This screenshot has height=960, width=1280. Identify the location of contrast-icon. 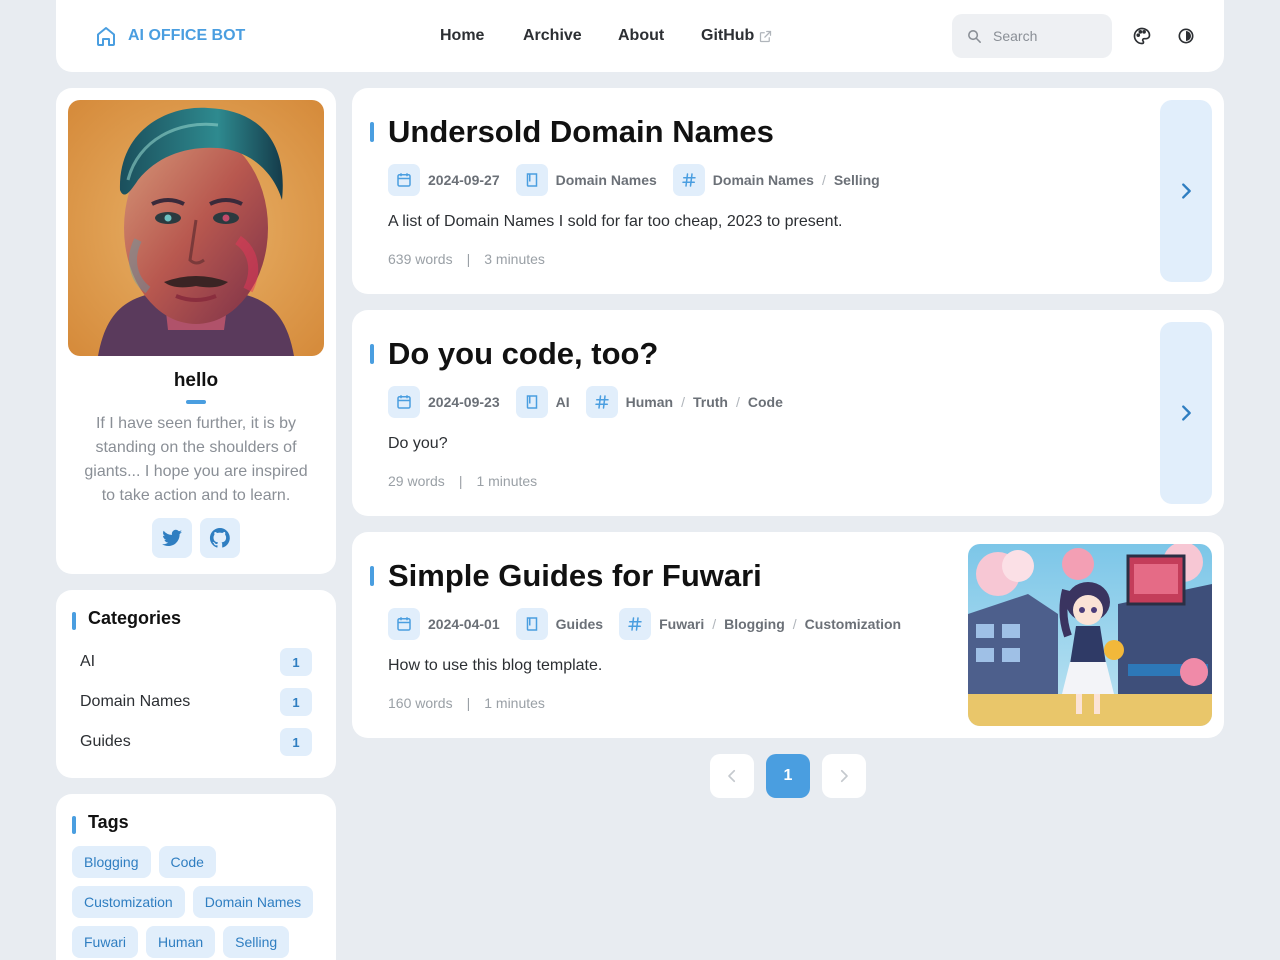
(1186, 36).